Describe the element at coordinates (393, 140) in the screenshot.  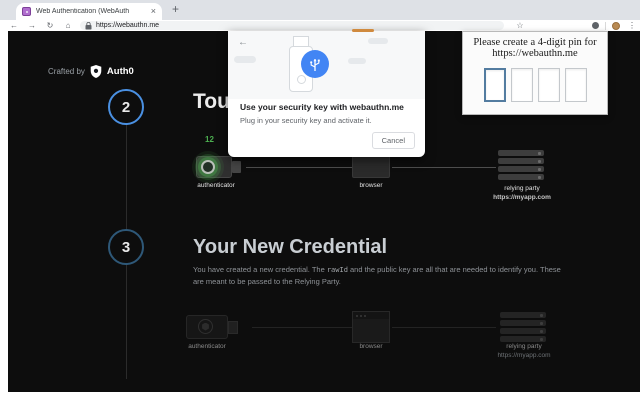
I see `cancel-button: Cancel` at that location.